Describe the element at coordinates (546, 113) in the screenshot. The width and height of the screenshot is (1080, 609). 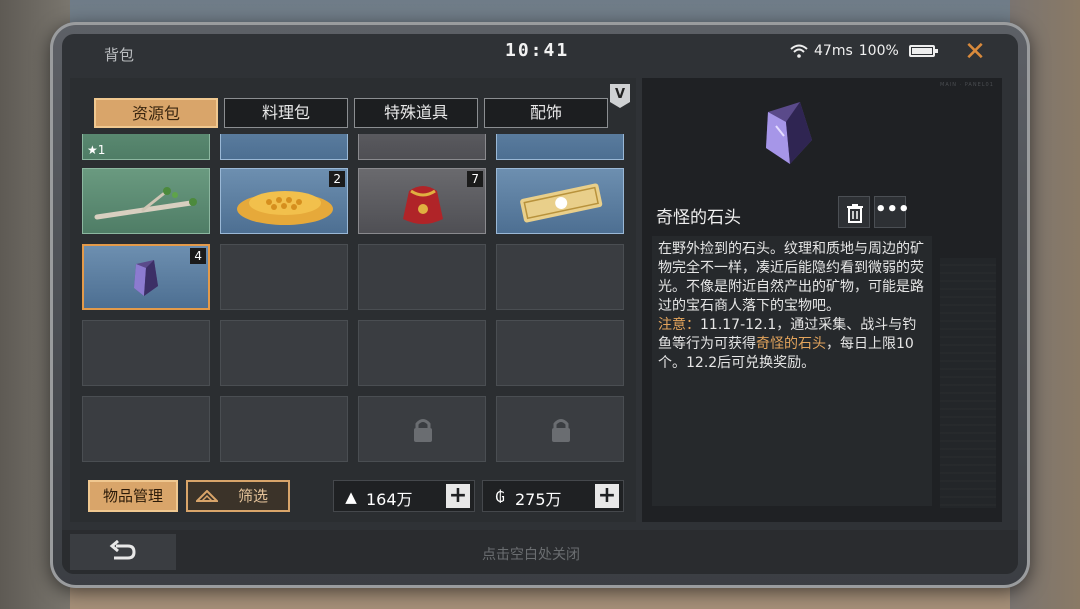
I see `tab-accessories: 配饰` at that location.